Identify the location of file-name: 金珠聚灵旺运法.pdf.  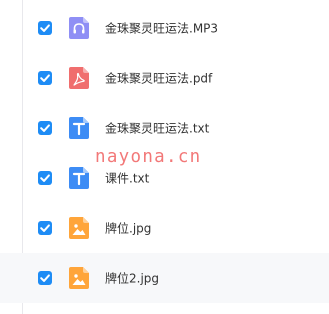
(158, 78).